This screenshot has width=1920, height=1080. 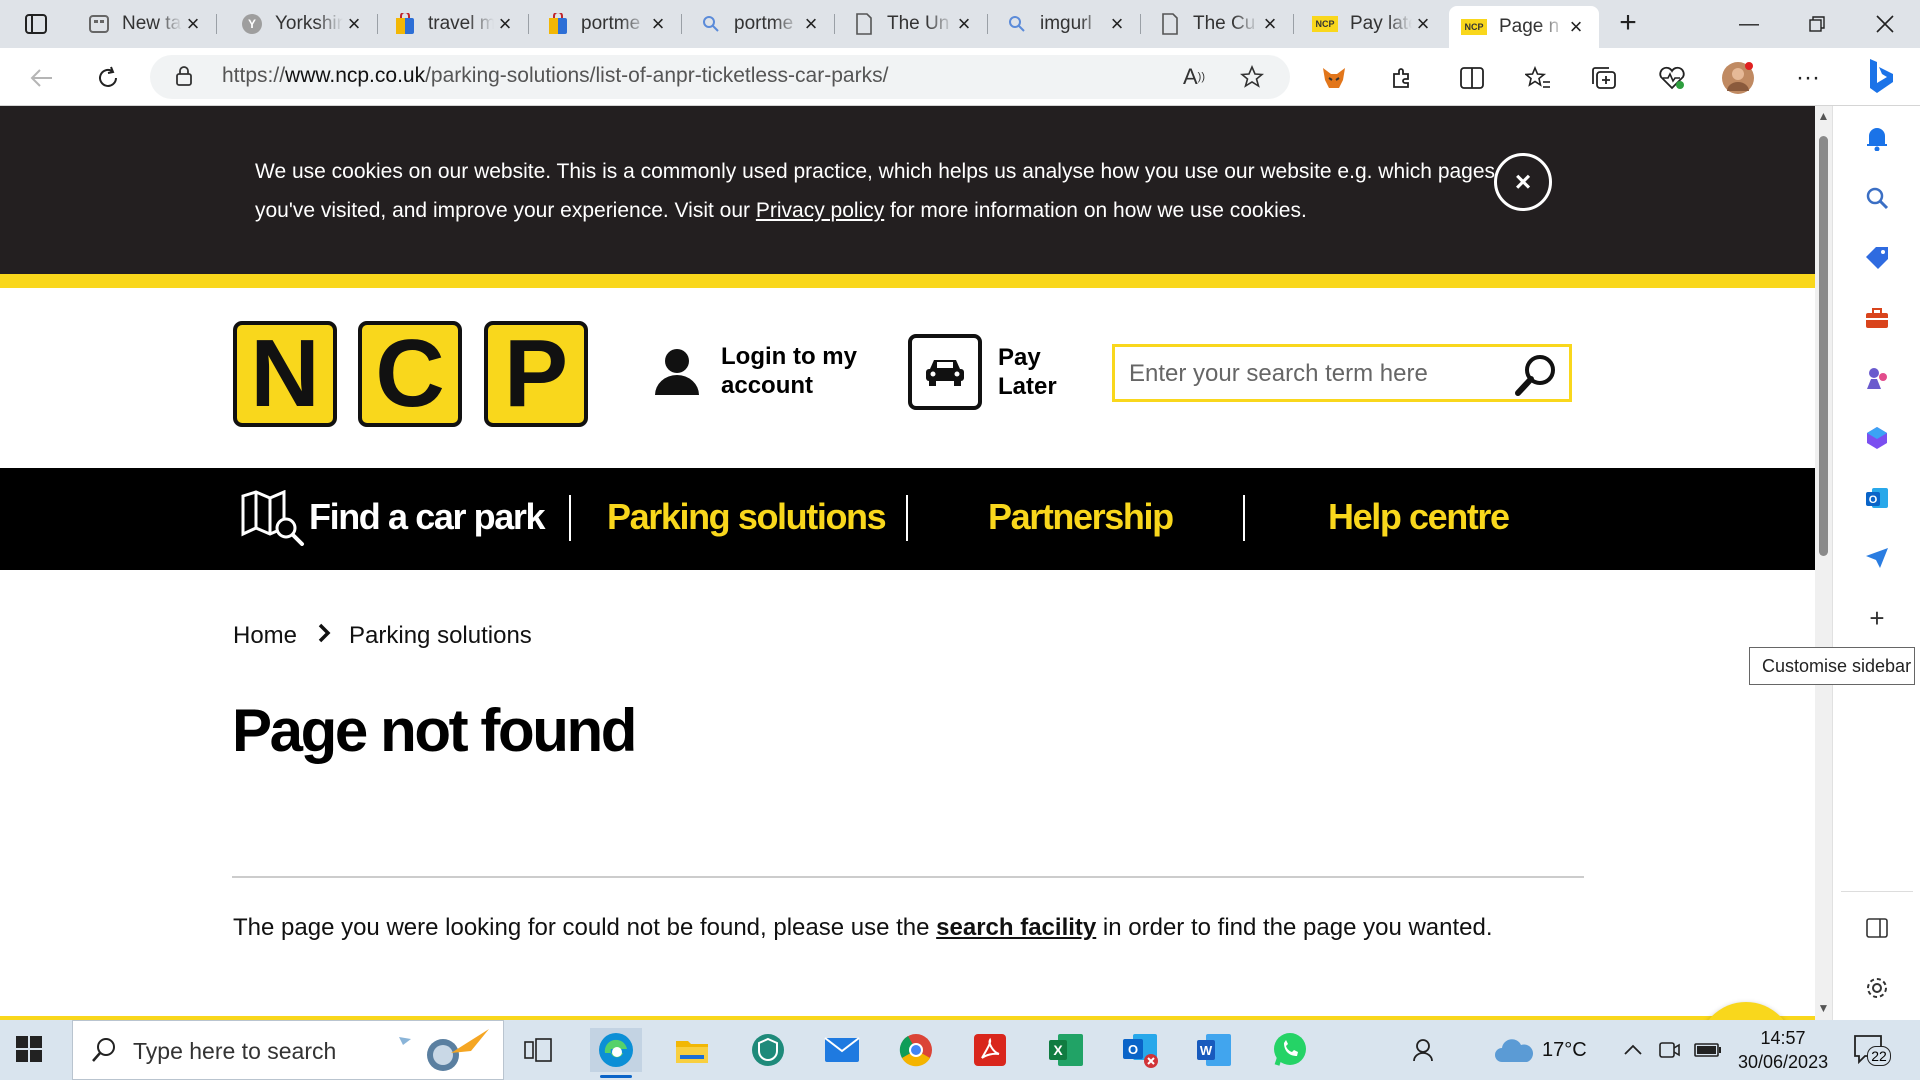 I want to click on browser-tab: NCP Pay late ×, so click(x=1373, y=24).